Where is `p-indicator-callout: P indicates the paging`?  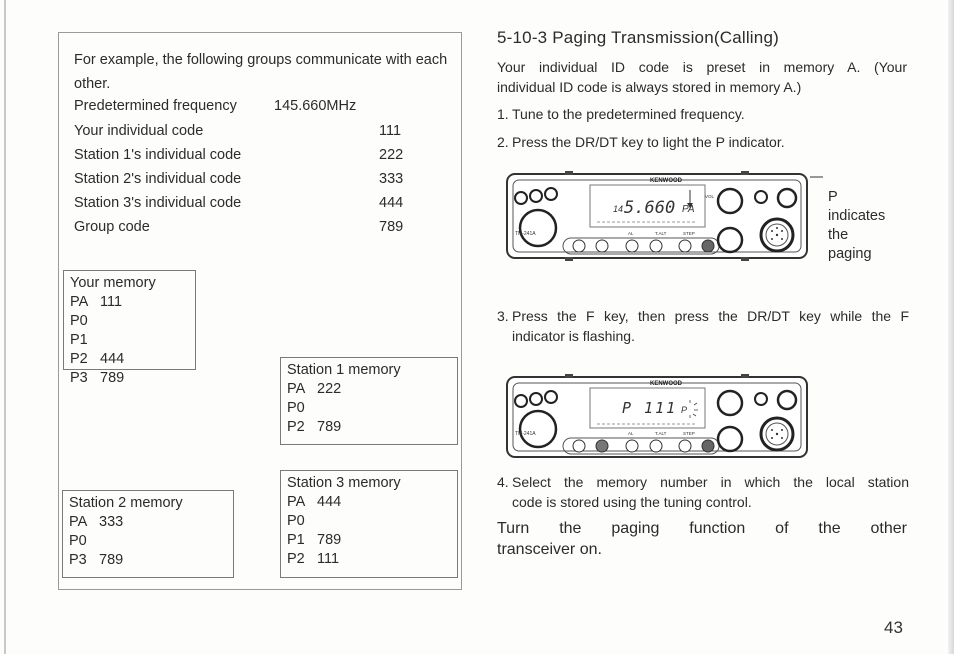
p-indicator-callout: P indicates the paging is located at coordinates (856, 226).